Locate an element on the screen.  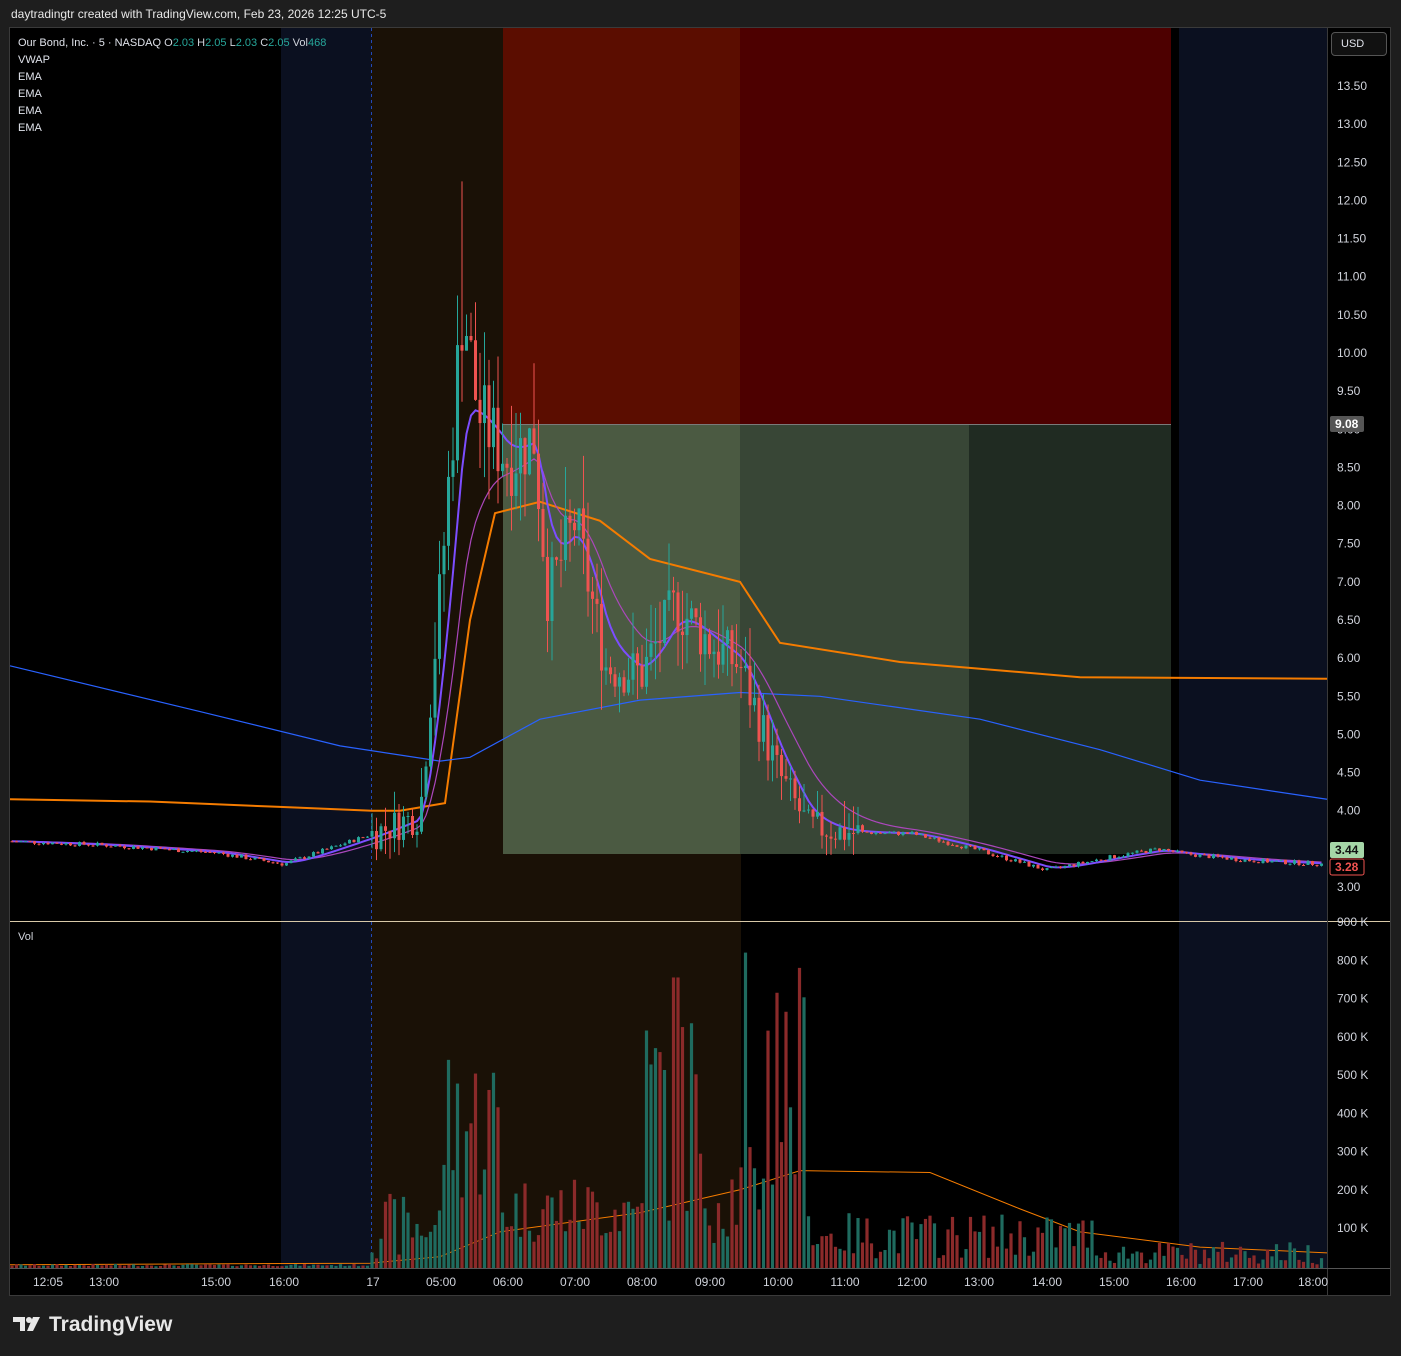
time-tick-label: 18:00 is located at coordinates (1313, 1282).